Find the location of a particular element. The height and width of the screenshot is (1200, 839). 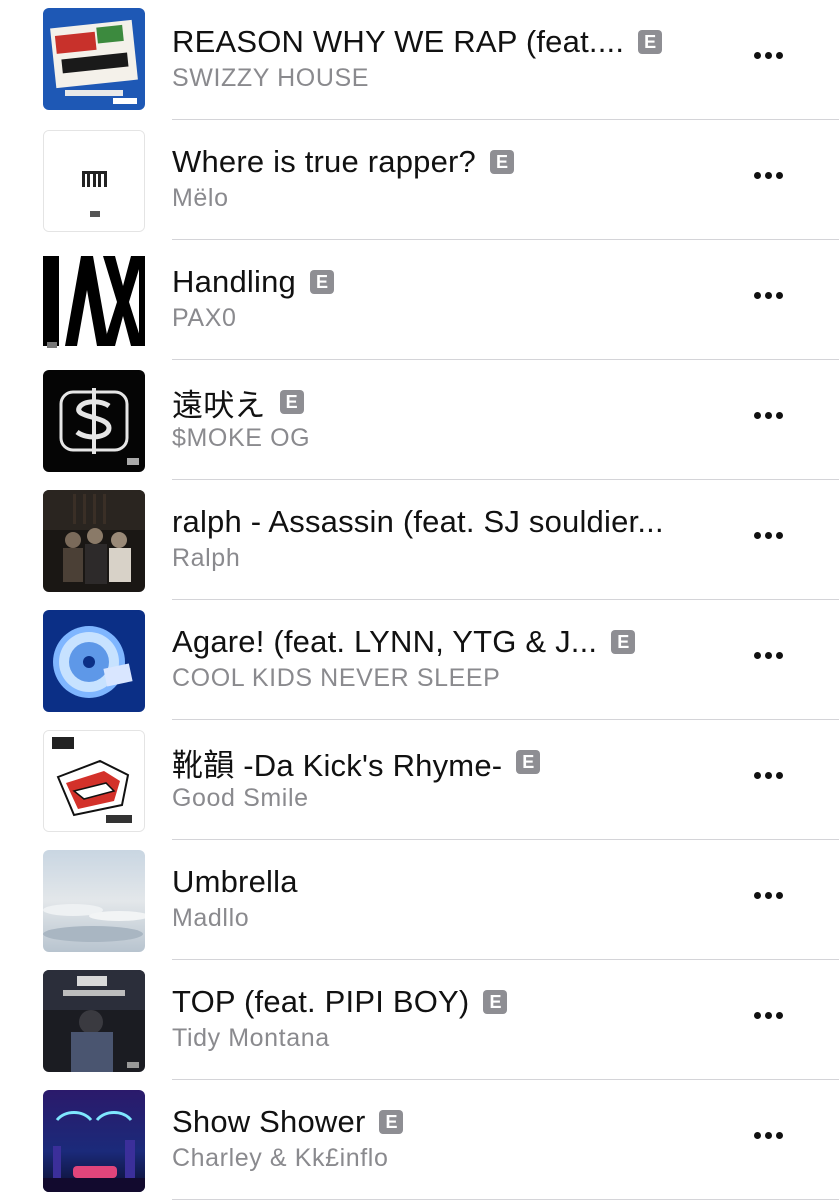

track-row: TOP (feat. PIPI BOY) E Tidy Montana is located at coordinates (419, 1020).